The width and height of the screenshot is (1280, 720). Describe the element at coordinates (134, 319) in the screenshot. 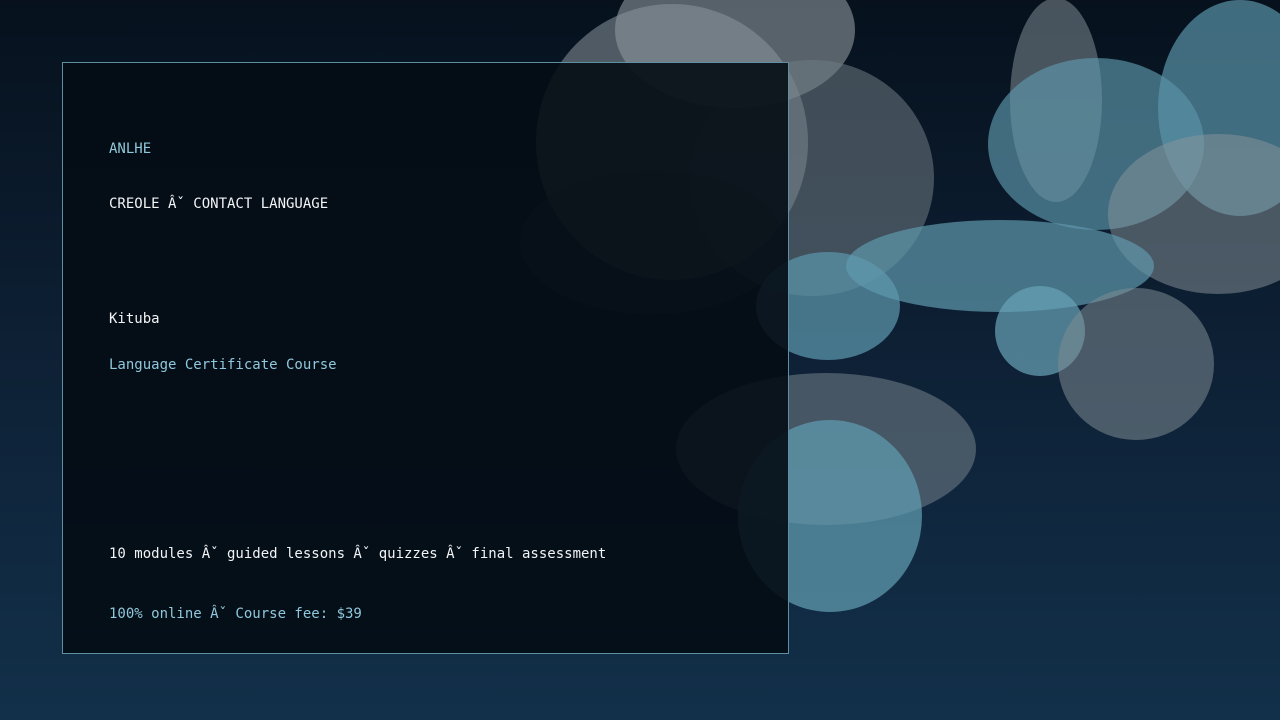

I see `language-name: Kituba` at that location.